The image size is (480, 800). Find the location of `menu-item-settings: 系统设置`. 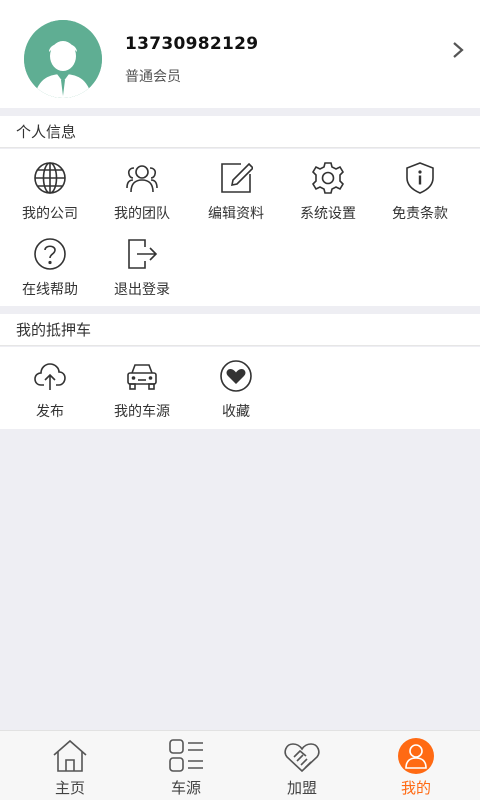

menu-item-settings: 系统设置 is located at coordinates (328, 192).